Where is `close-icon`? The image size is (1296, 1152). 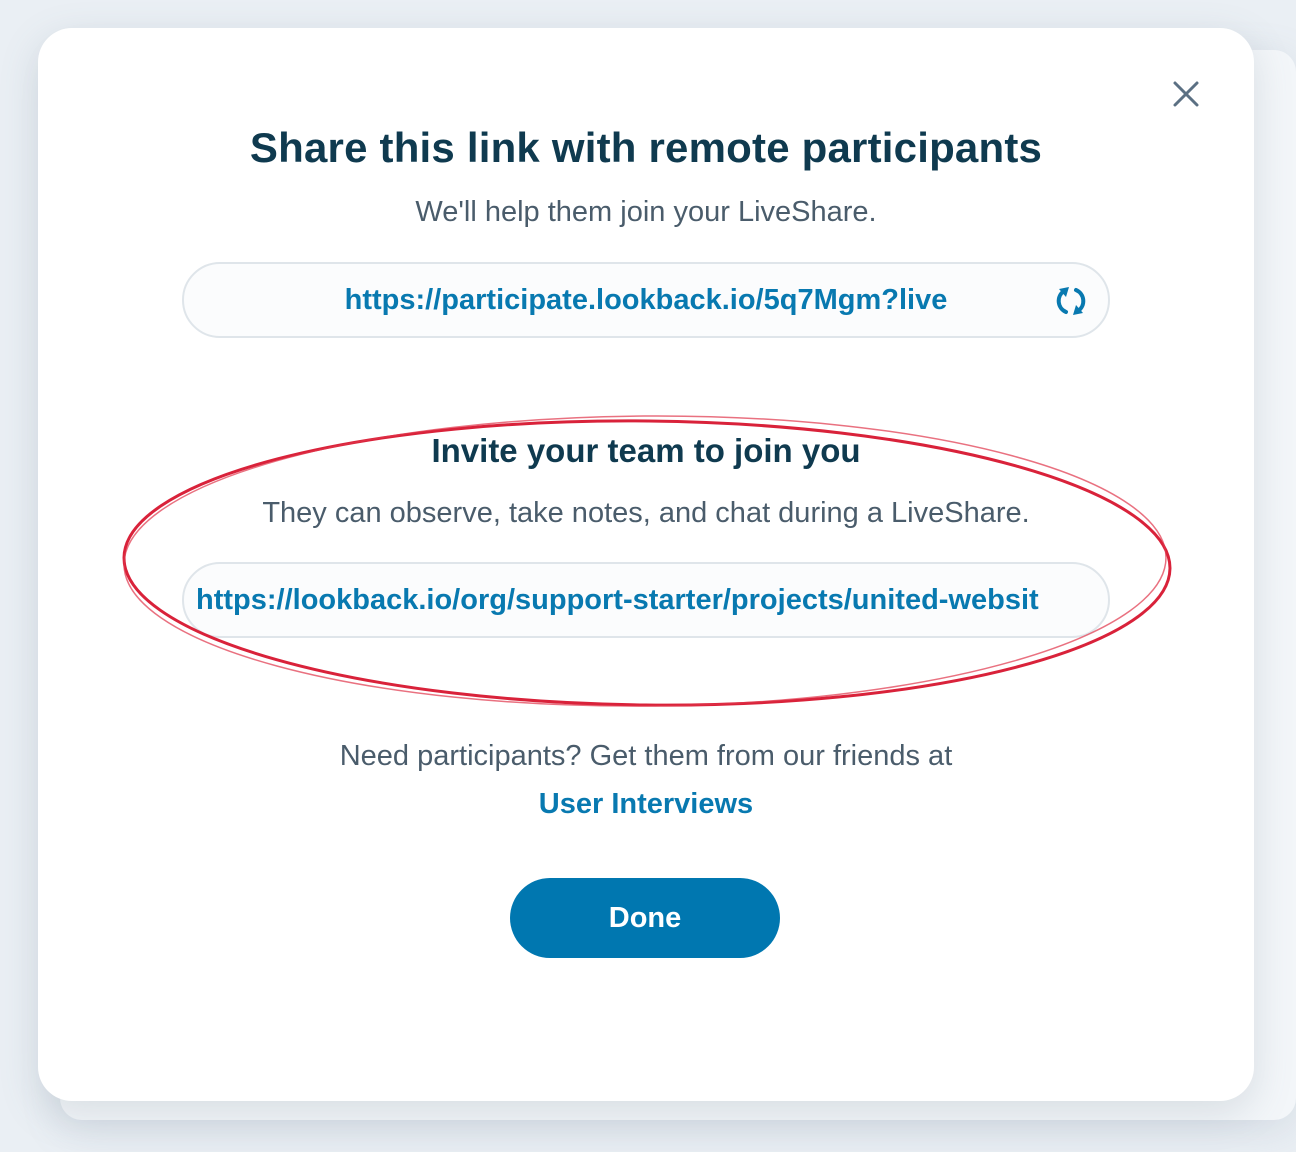
close-icon is located at coordinates (1186, 94).